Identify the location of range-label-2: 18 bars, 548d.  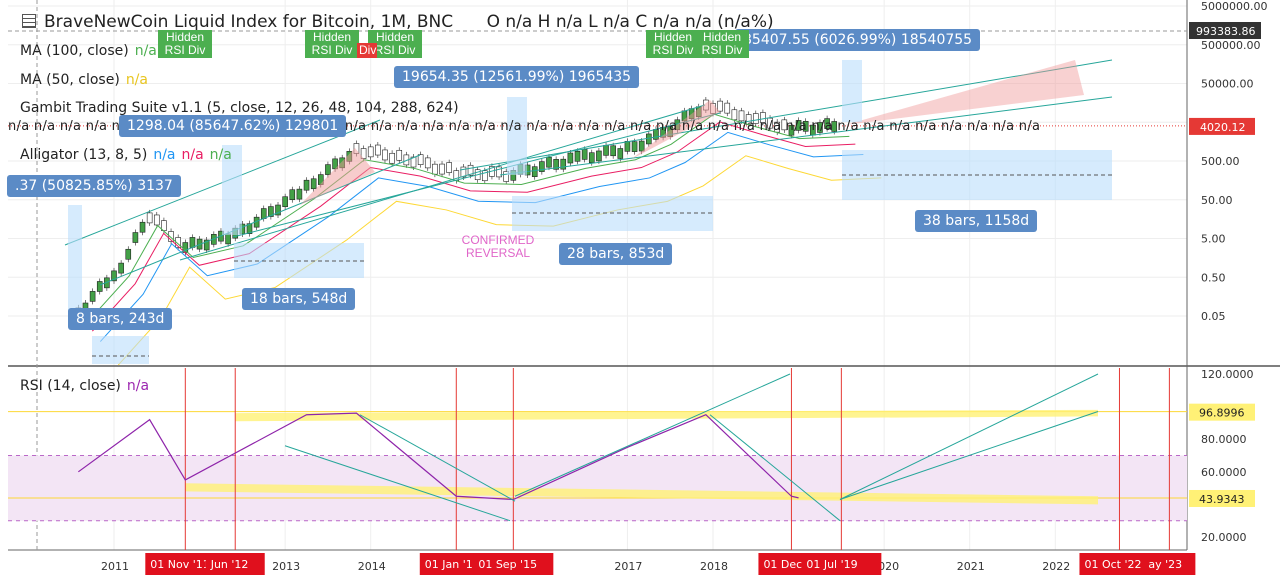
(299, 299).